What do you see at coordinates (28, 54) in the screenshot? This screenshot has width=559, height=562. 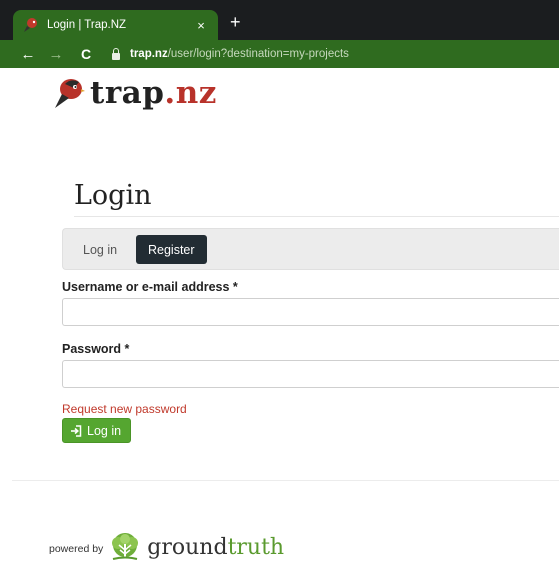 I see `back-arrow-icon: ←` at bounding box center [28, 54].